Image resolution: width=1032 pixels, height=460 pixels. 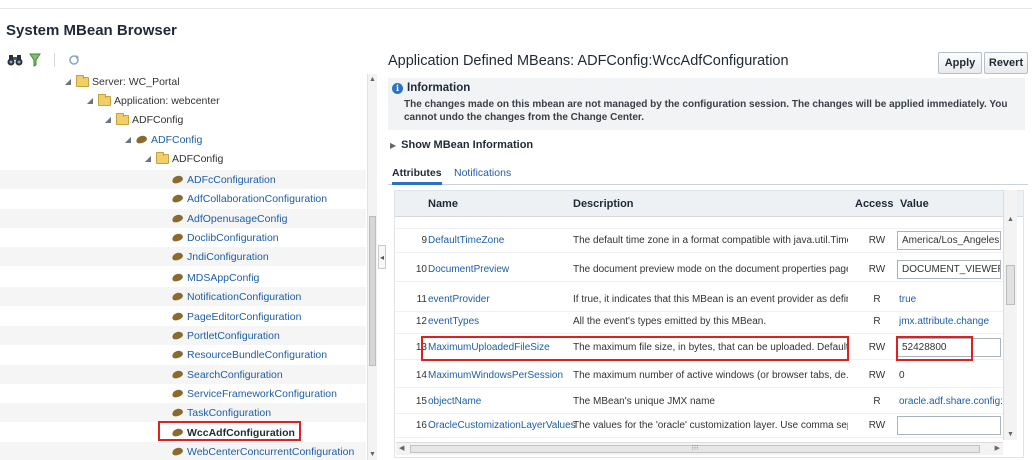 I want to click on tree-node: ResourceBundleConfiguration, so click(x=183, y=354).